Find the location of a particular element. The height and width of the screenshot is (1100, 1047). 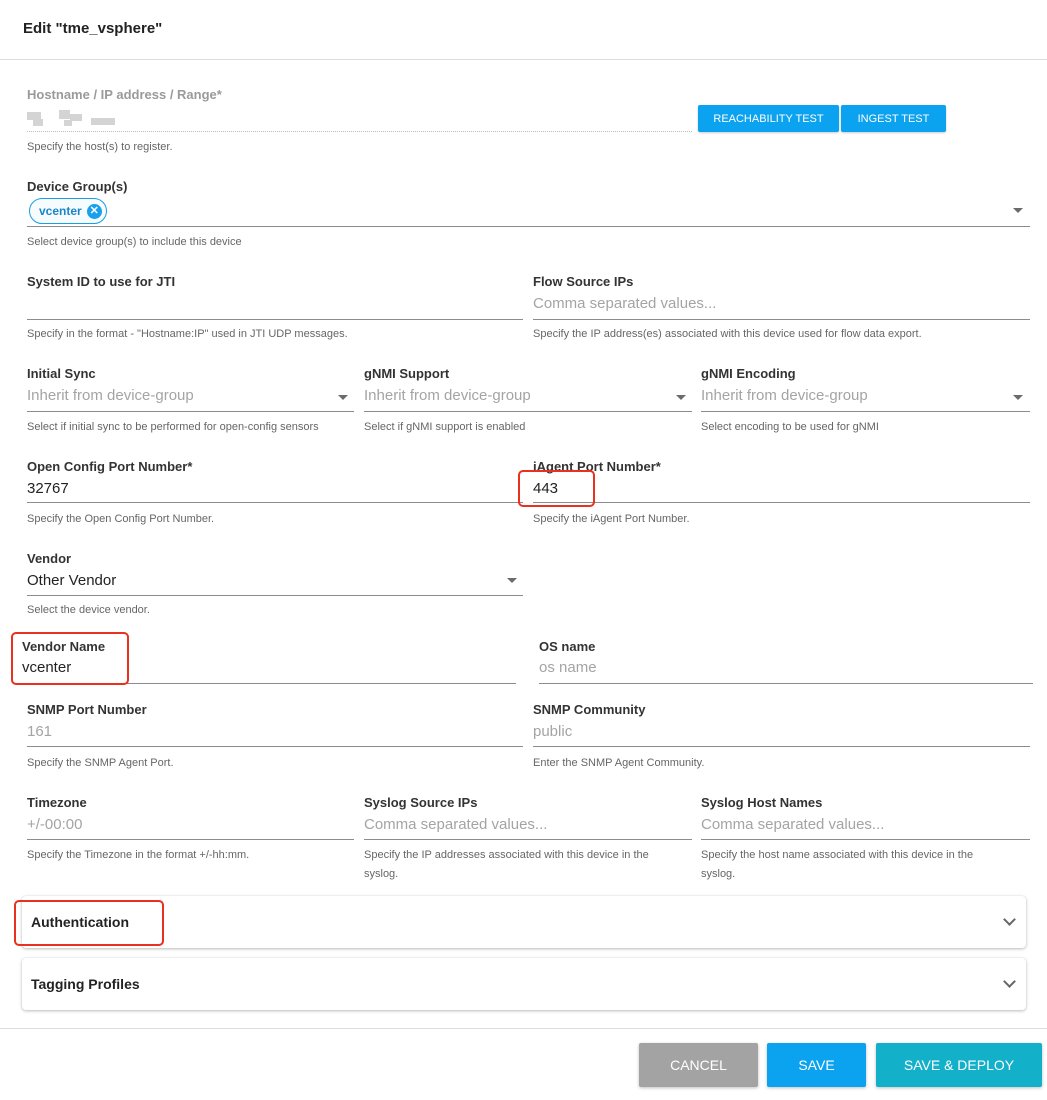

ingest-test-button: INGEST TEST is located at coordinates (893, 118).